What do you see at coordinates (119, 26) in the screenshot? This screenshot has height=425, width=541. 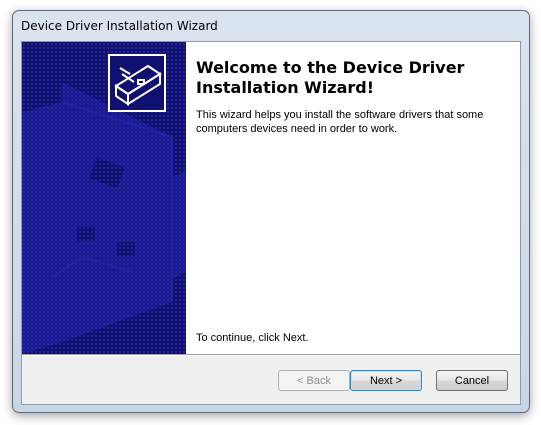 I see `window-title: Device Driver Installation Wizard` at bounding box center [119, 26].